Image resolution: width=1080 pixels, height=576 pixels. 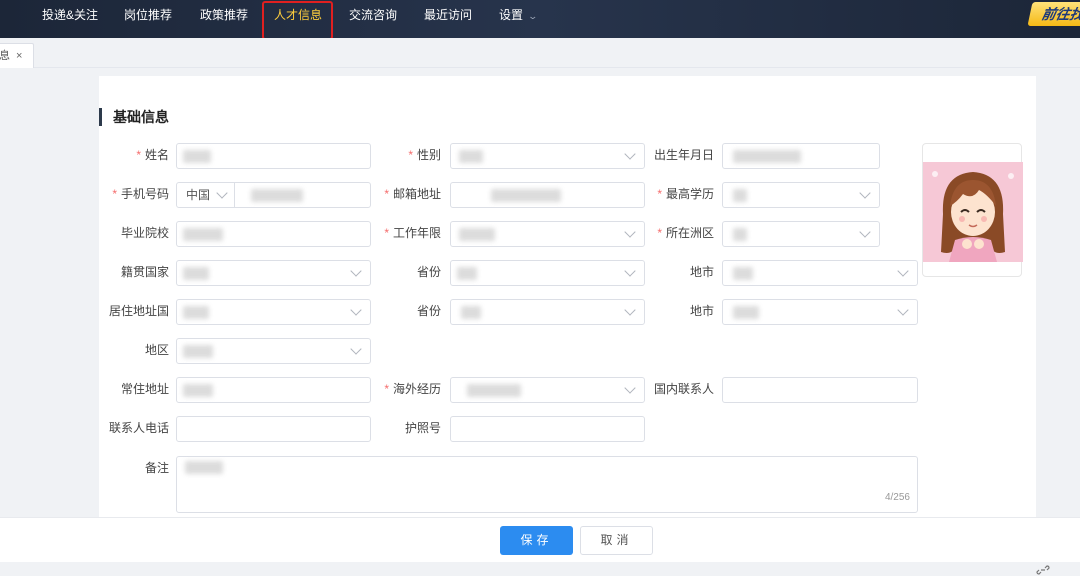 I want to click on residence-city-label: 地市, so click(x=701, y=311).